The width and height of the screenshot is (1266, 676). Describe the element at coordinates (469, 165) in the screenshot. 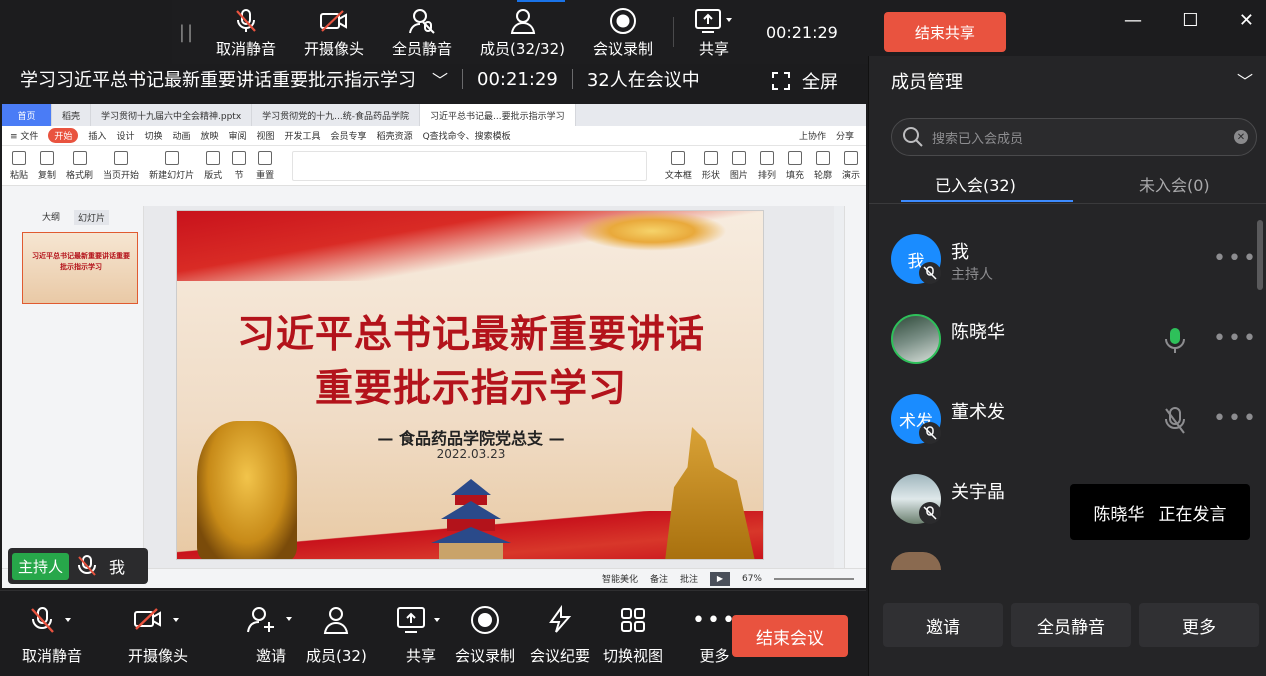

I see `font-controls` at that location.